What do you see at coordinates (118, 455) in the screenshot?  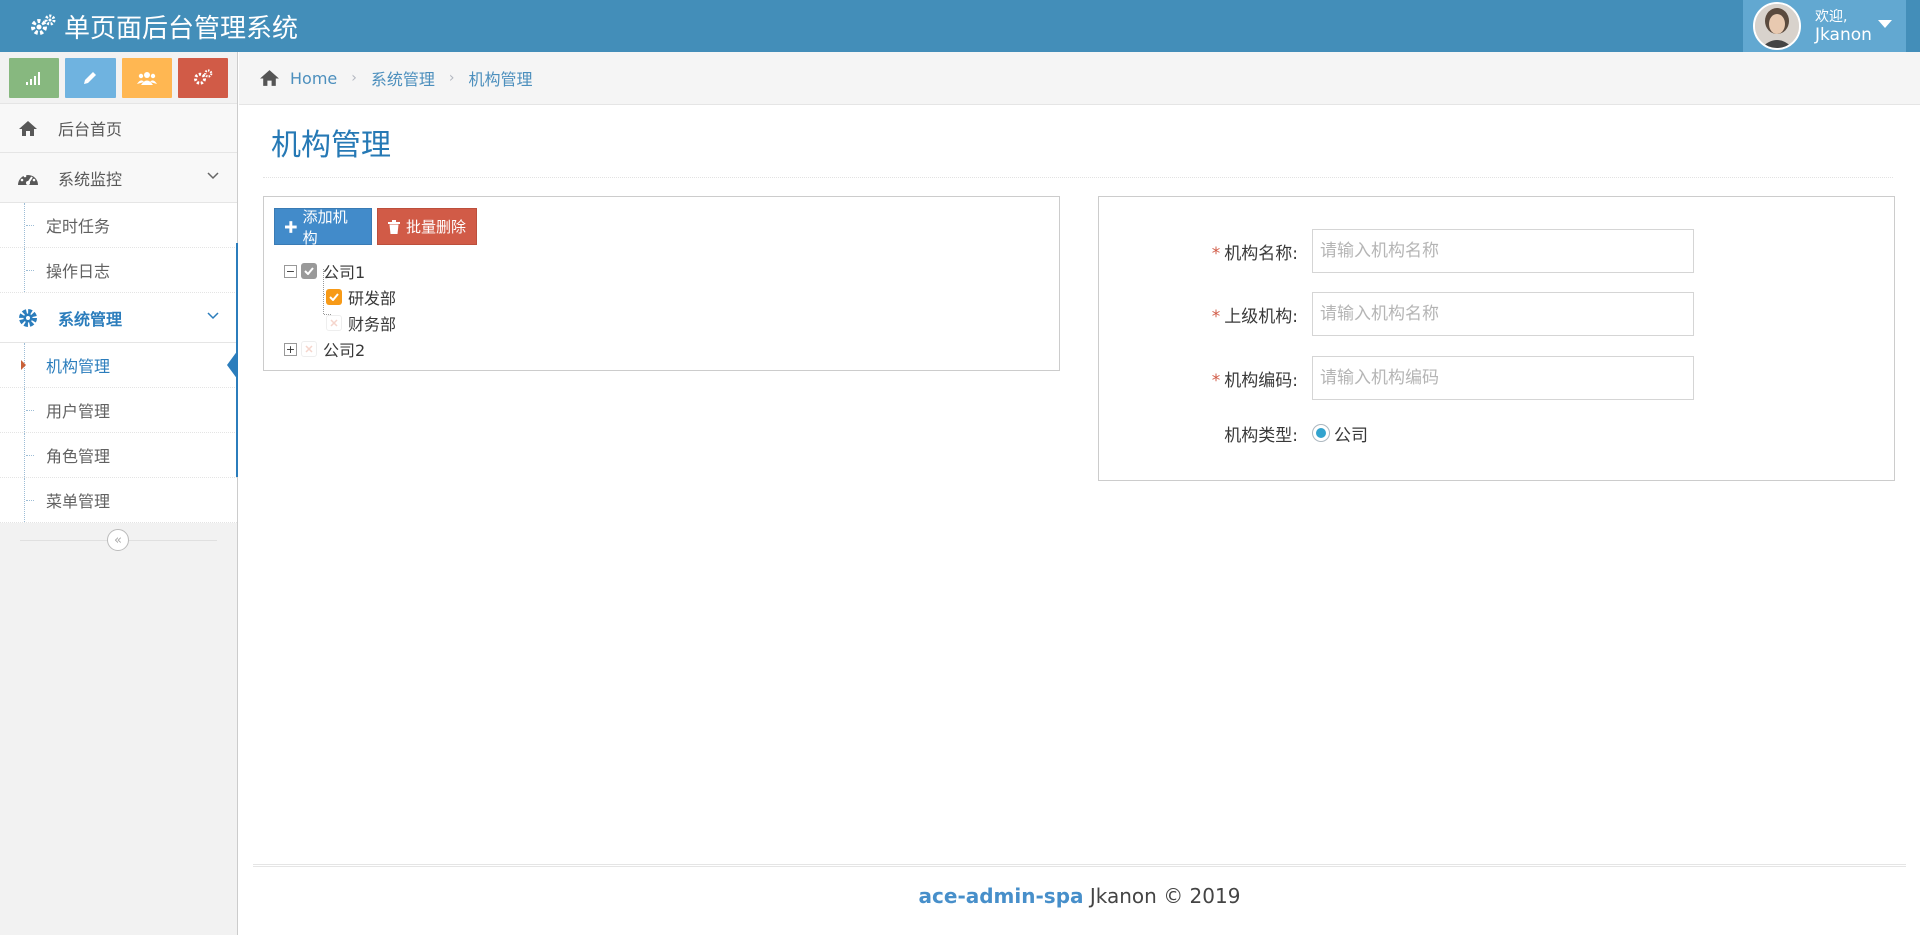 I see `sidebar-subitem-role-management: 角色管理` at bounding box center [118, 455].